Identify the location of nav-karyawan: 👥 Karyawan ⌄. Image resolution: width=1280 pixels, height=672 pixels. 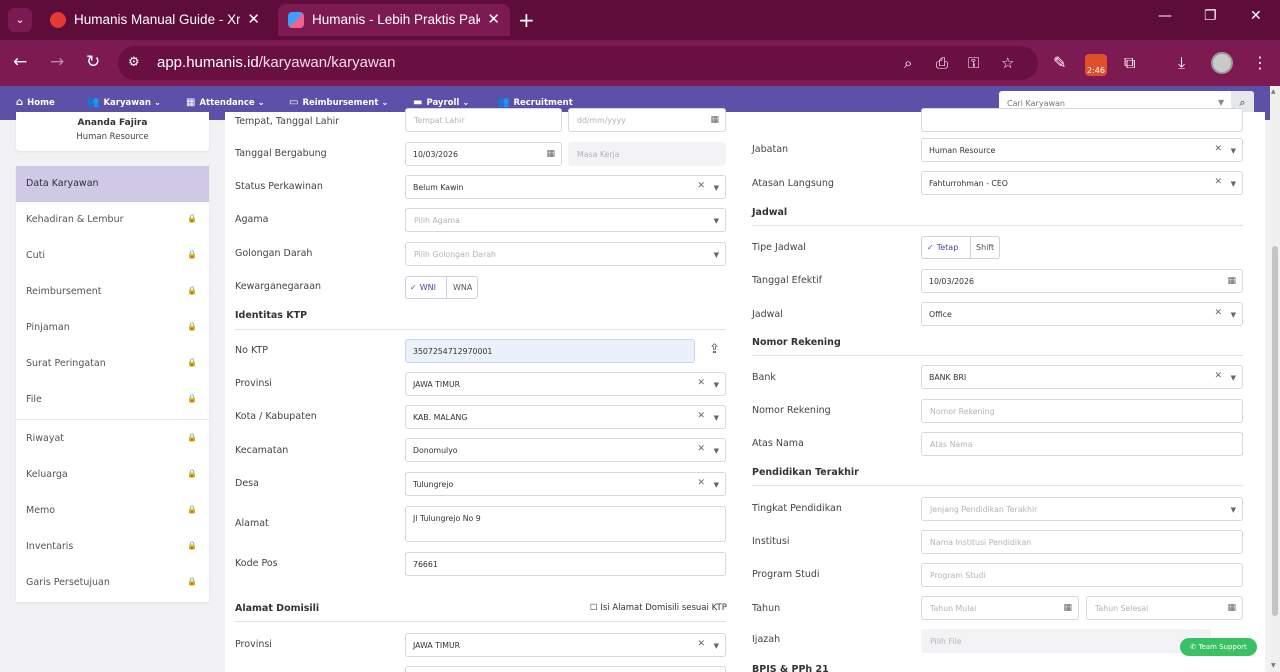
(124, 102).